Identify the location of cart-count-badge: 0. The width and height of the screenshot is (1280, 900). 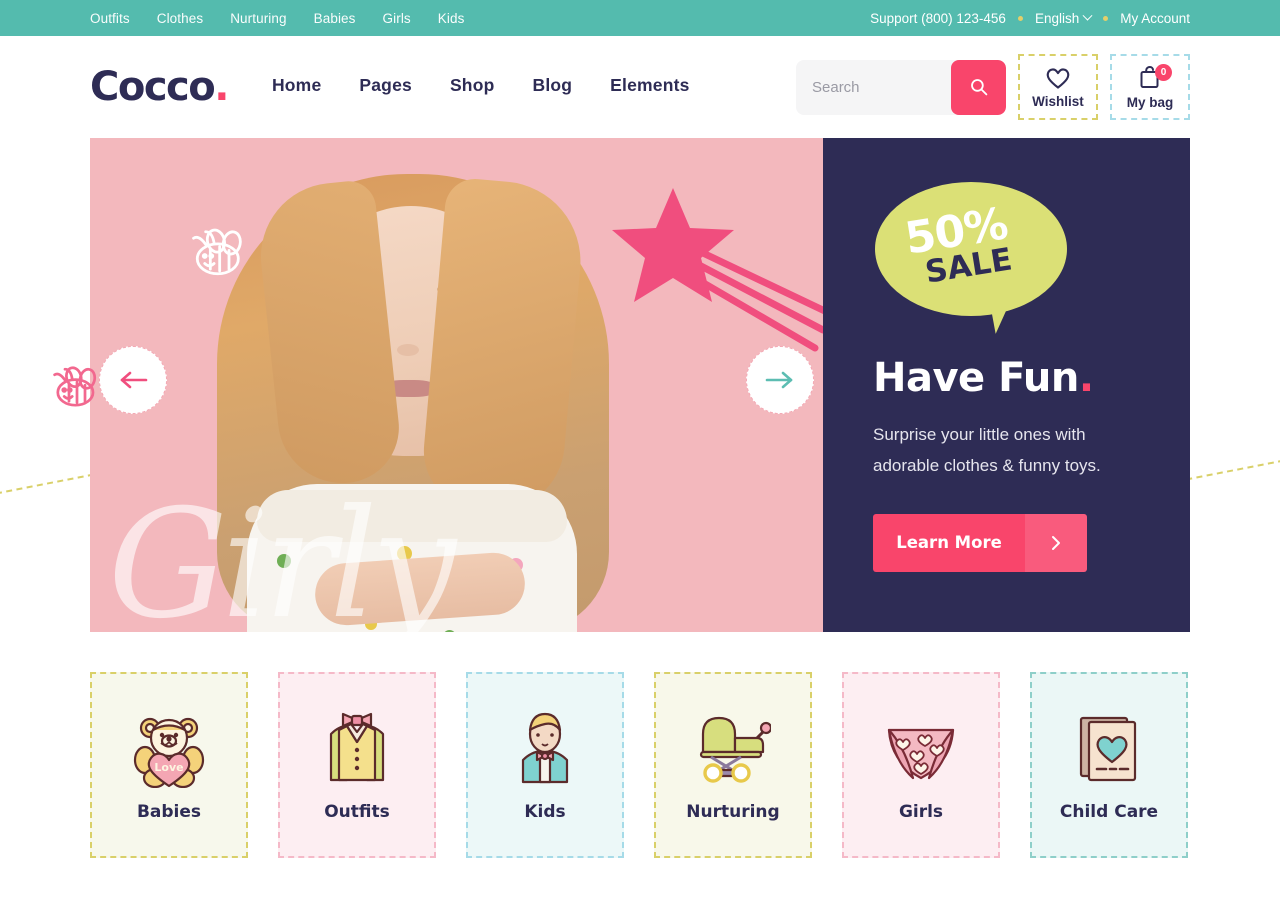
(1163, 72).